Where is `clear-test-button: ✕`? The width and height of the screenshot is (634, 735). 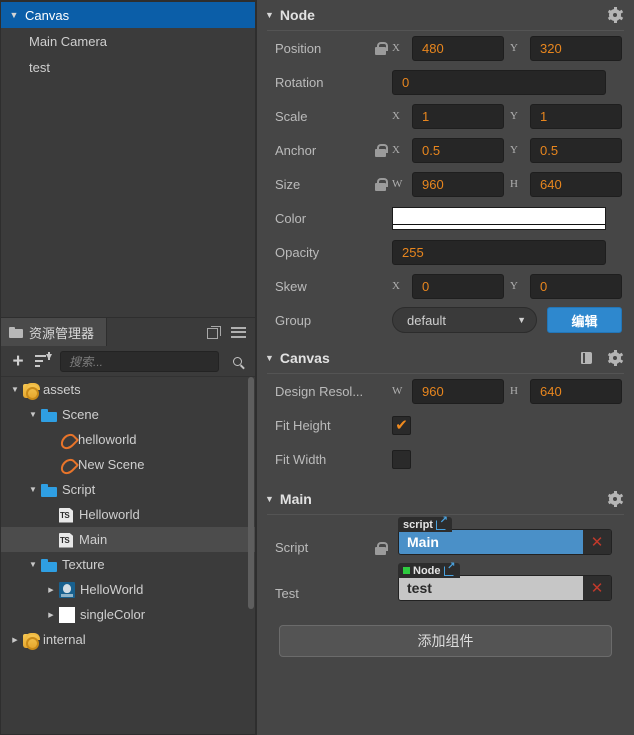
clear-test-button: ✕ is located at coordinates (597, 588).